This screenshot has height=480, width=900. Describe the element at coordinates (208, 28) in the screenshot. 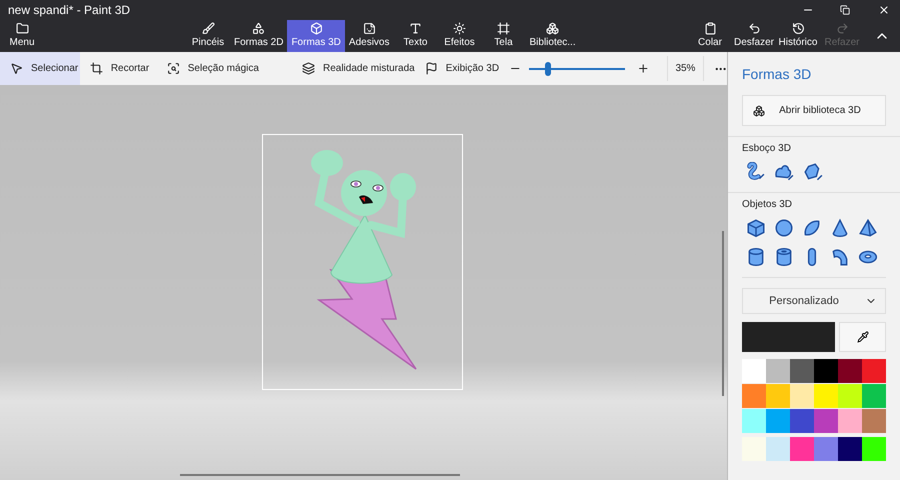

I see `brush-icon` at that location.